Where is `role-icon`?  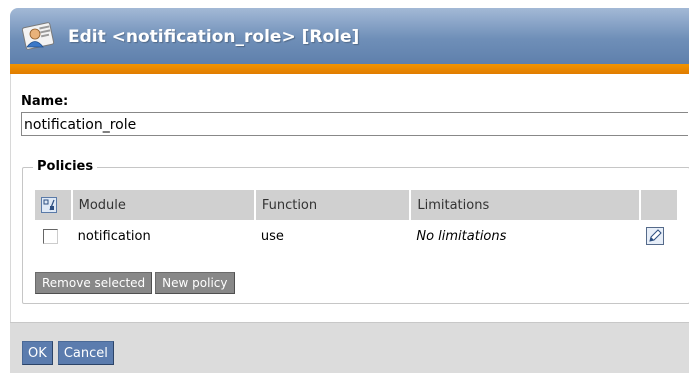
role-icon is located at coordinates (38, 36).